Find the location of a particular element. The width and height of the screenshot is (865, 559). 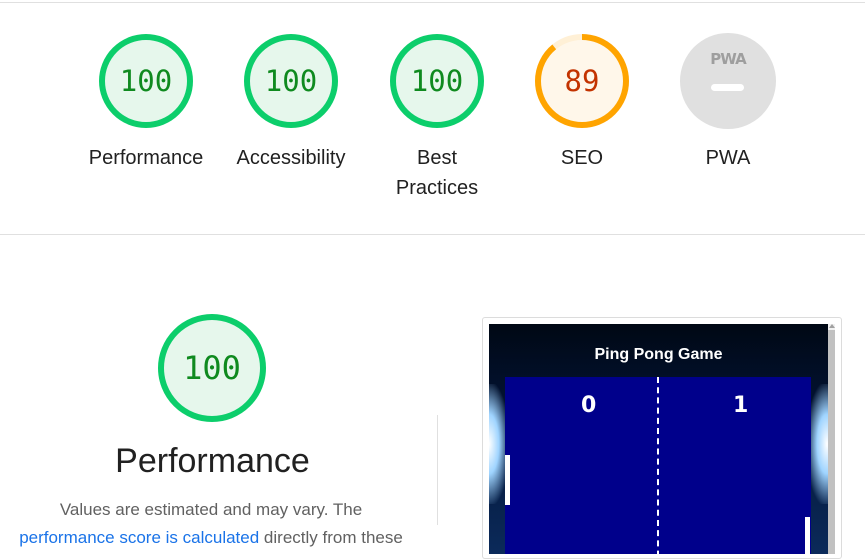

game-title: Ping Pong Game is located at coordinates (658, 354).